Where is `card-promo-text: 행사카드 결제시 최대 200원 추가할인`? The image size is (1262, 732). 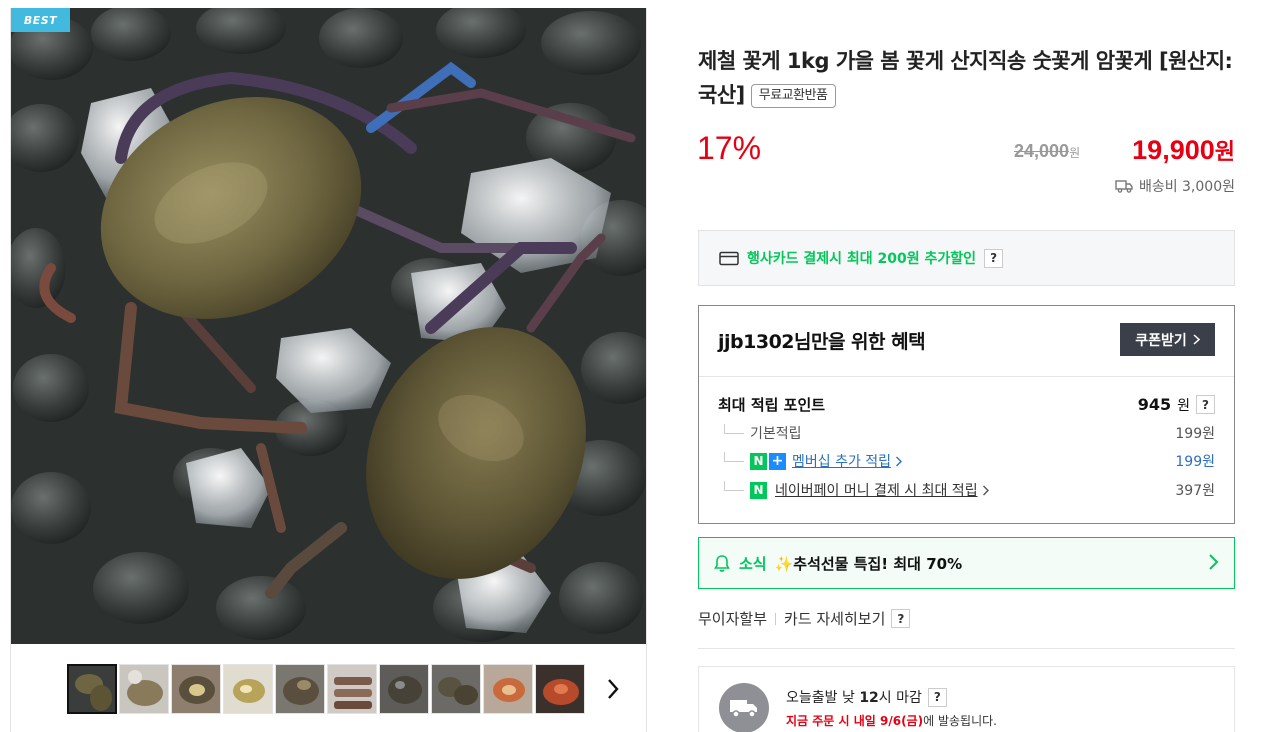
card-promo-text: 행사카드 결제시 최대 200원 추가할인 is located at coordinates (862, 259).